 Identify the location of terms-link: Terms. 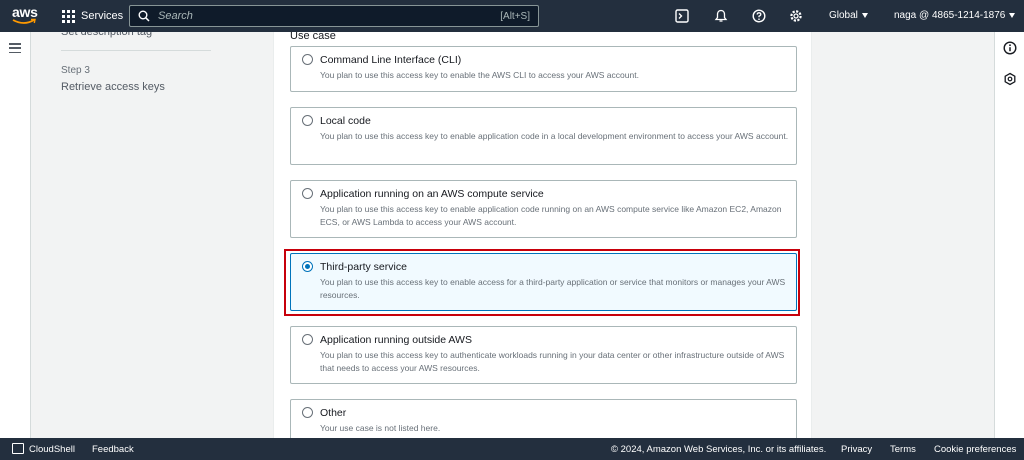
(903, 449).